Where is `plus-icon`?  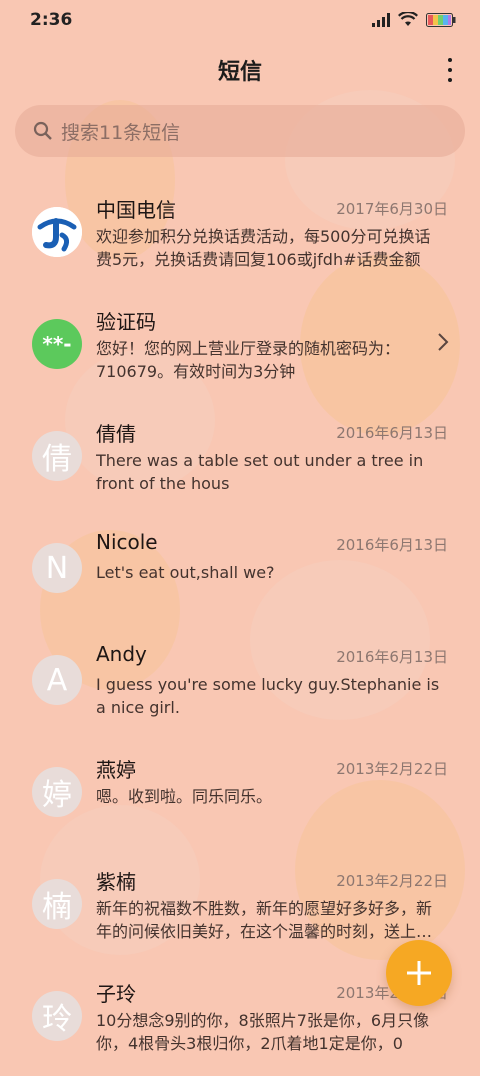 plus-icon is located at coordinates (419, 973).